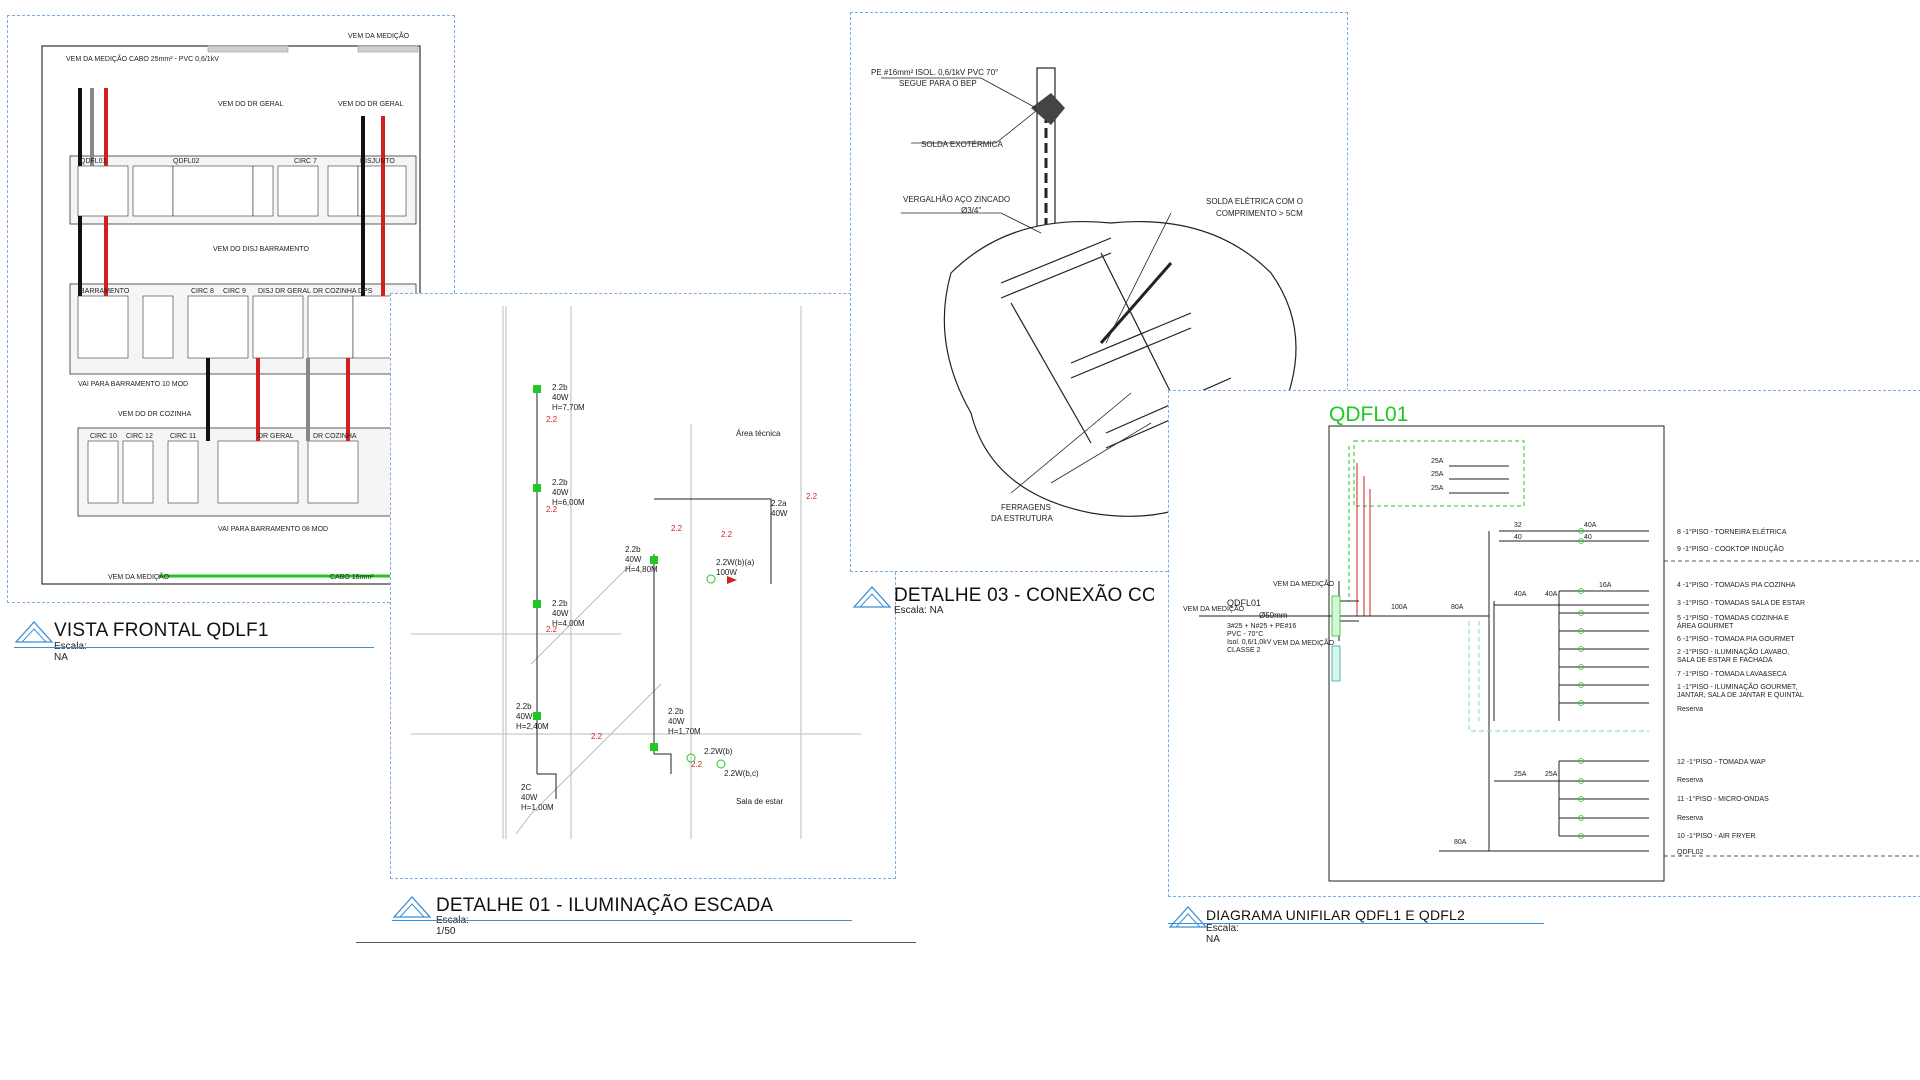  I want to click on pt8-label: 2.2a, so click(779, 503).